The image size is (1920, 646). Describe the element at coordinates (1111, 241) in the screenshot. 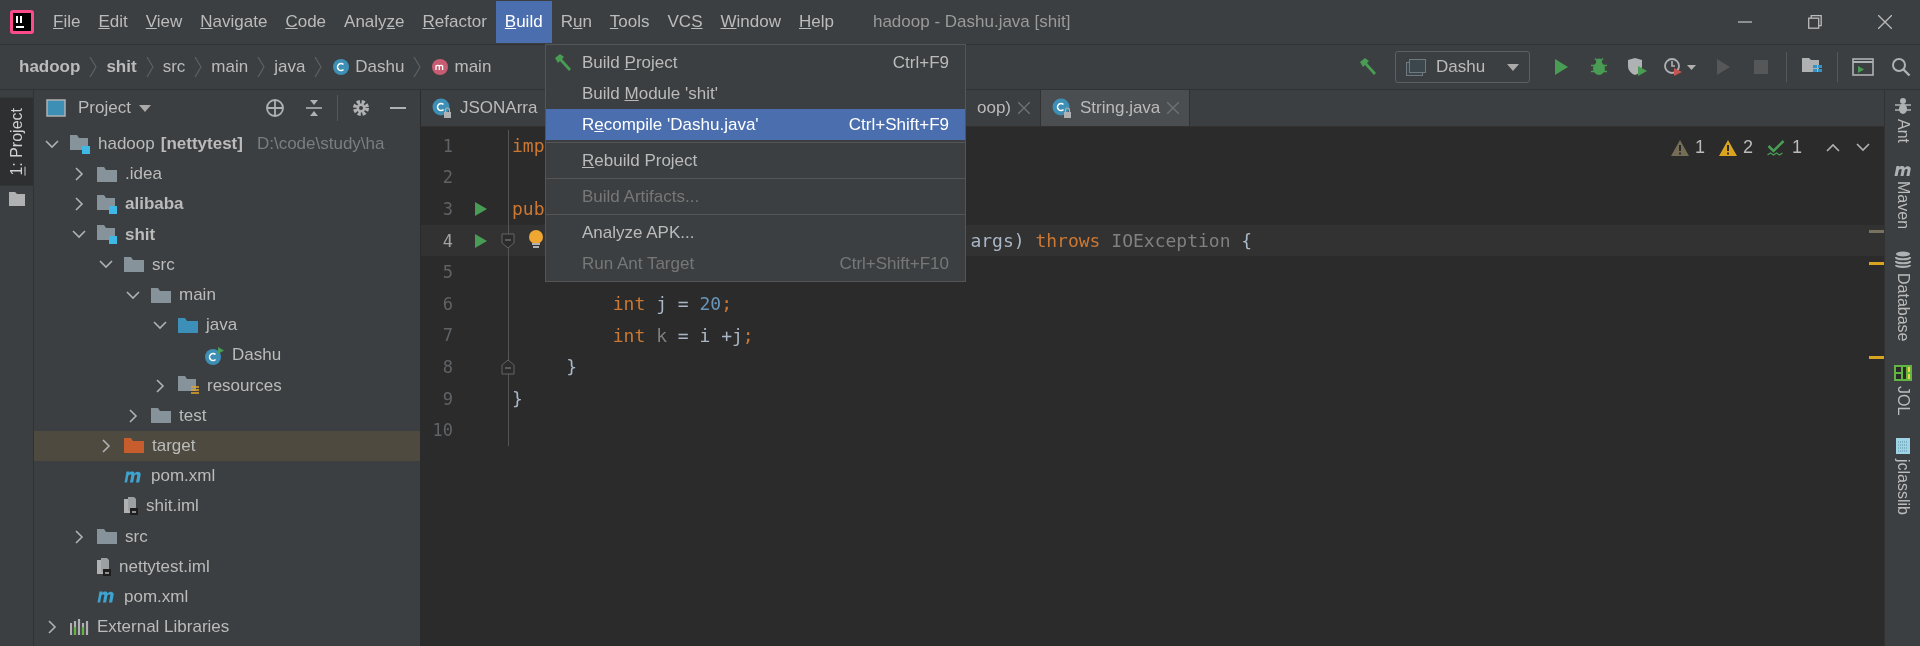

I see `code-line: args) throws IOException {` at that location.